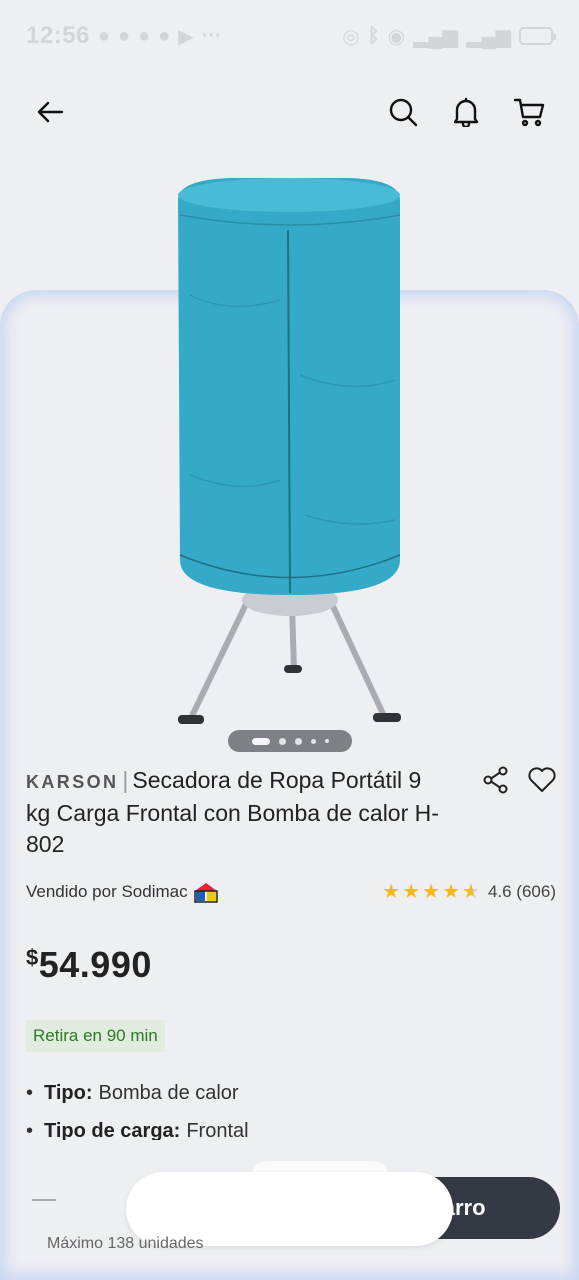  Describe the element at coordinates (95, 1036) in the screenshot. I see `pickup-badge: Retira en 90 min` at that location.